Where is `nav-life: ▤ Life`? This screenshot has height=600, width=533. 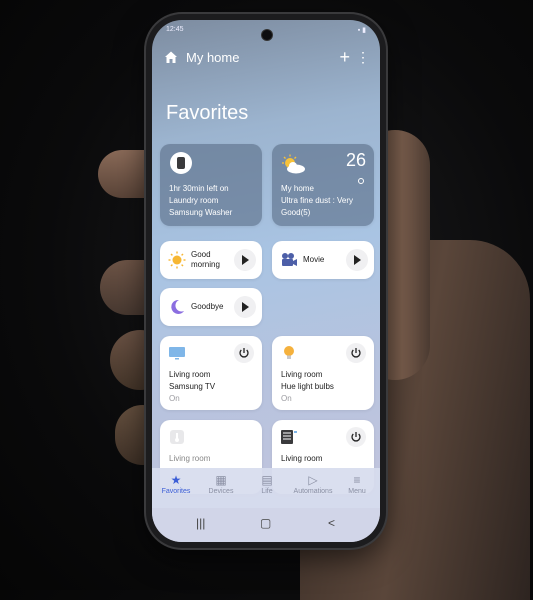
nav-life: ▤ Life is located at coordinates (267, 483).